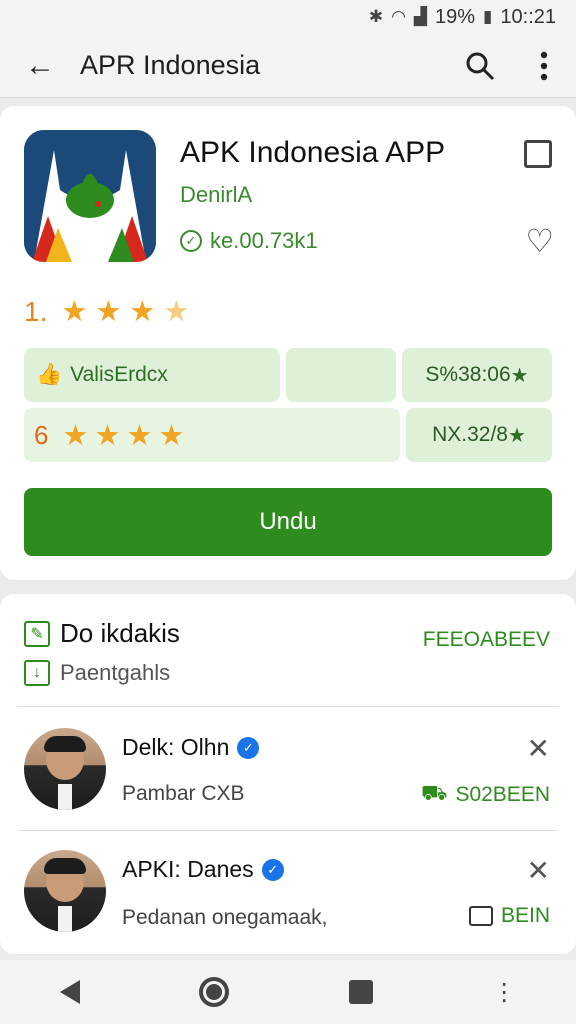 The height and width of the screenshot is (1024, 576). Describe the element at coordinates (183, 793) in the screenshot. I see `reviewer-subtitle: Pambar CXB` at that location.